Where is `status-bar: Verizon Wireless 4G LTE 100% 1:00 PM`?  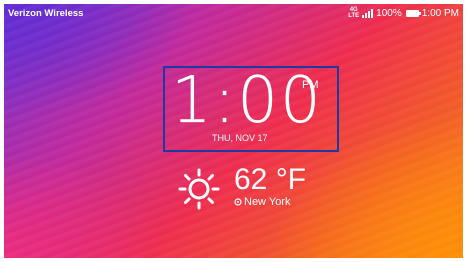 status-bar: Verizon Wireless 4G LTE 100% 1:00 PM is located at coordinates (233, 13).